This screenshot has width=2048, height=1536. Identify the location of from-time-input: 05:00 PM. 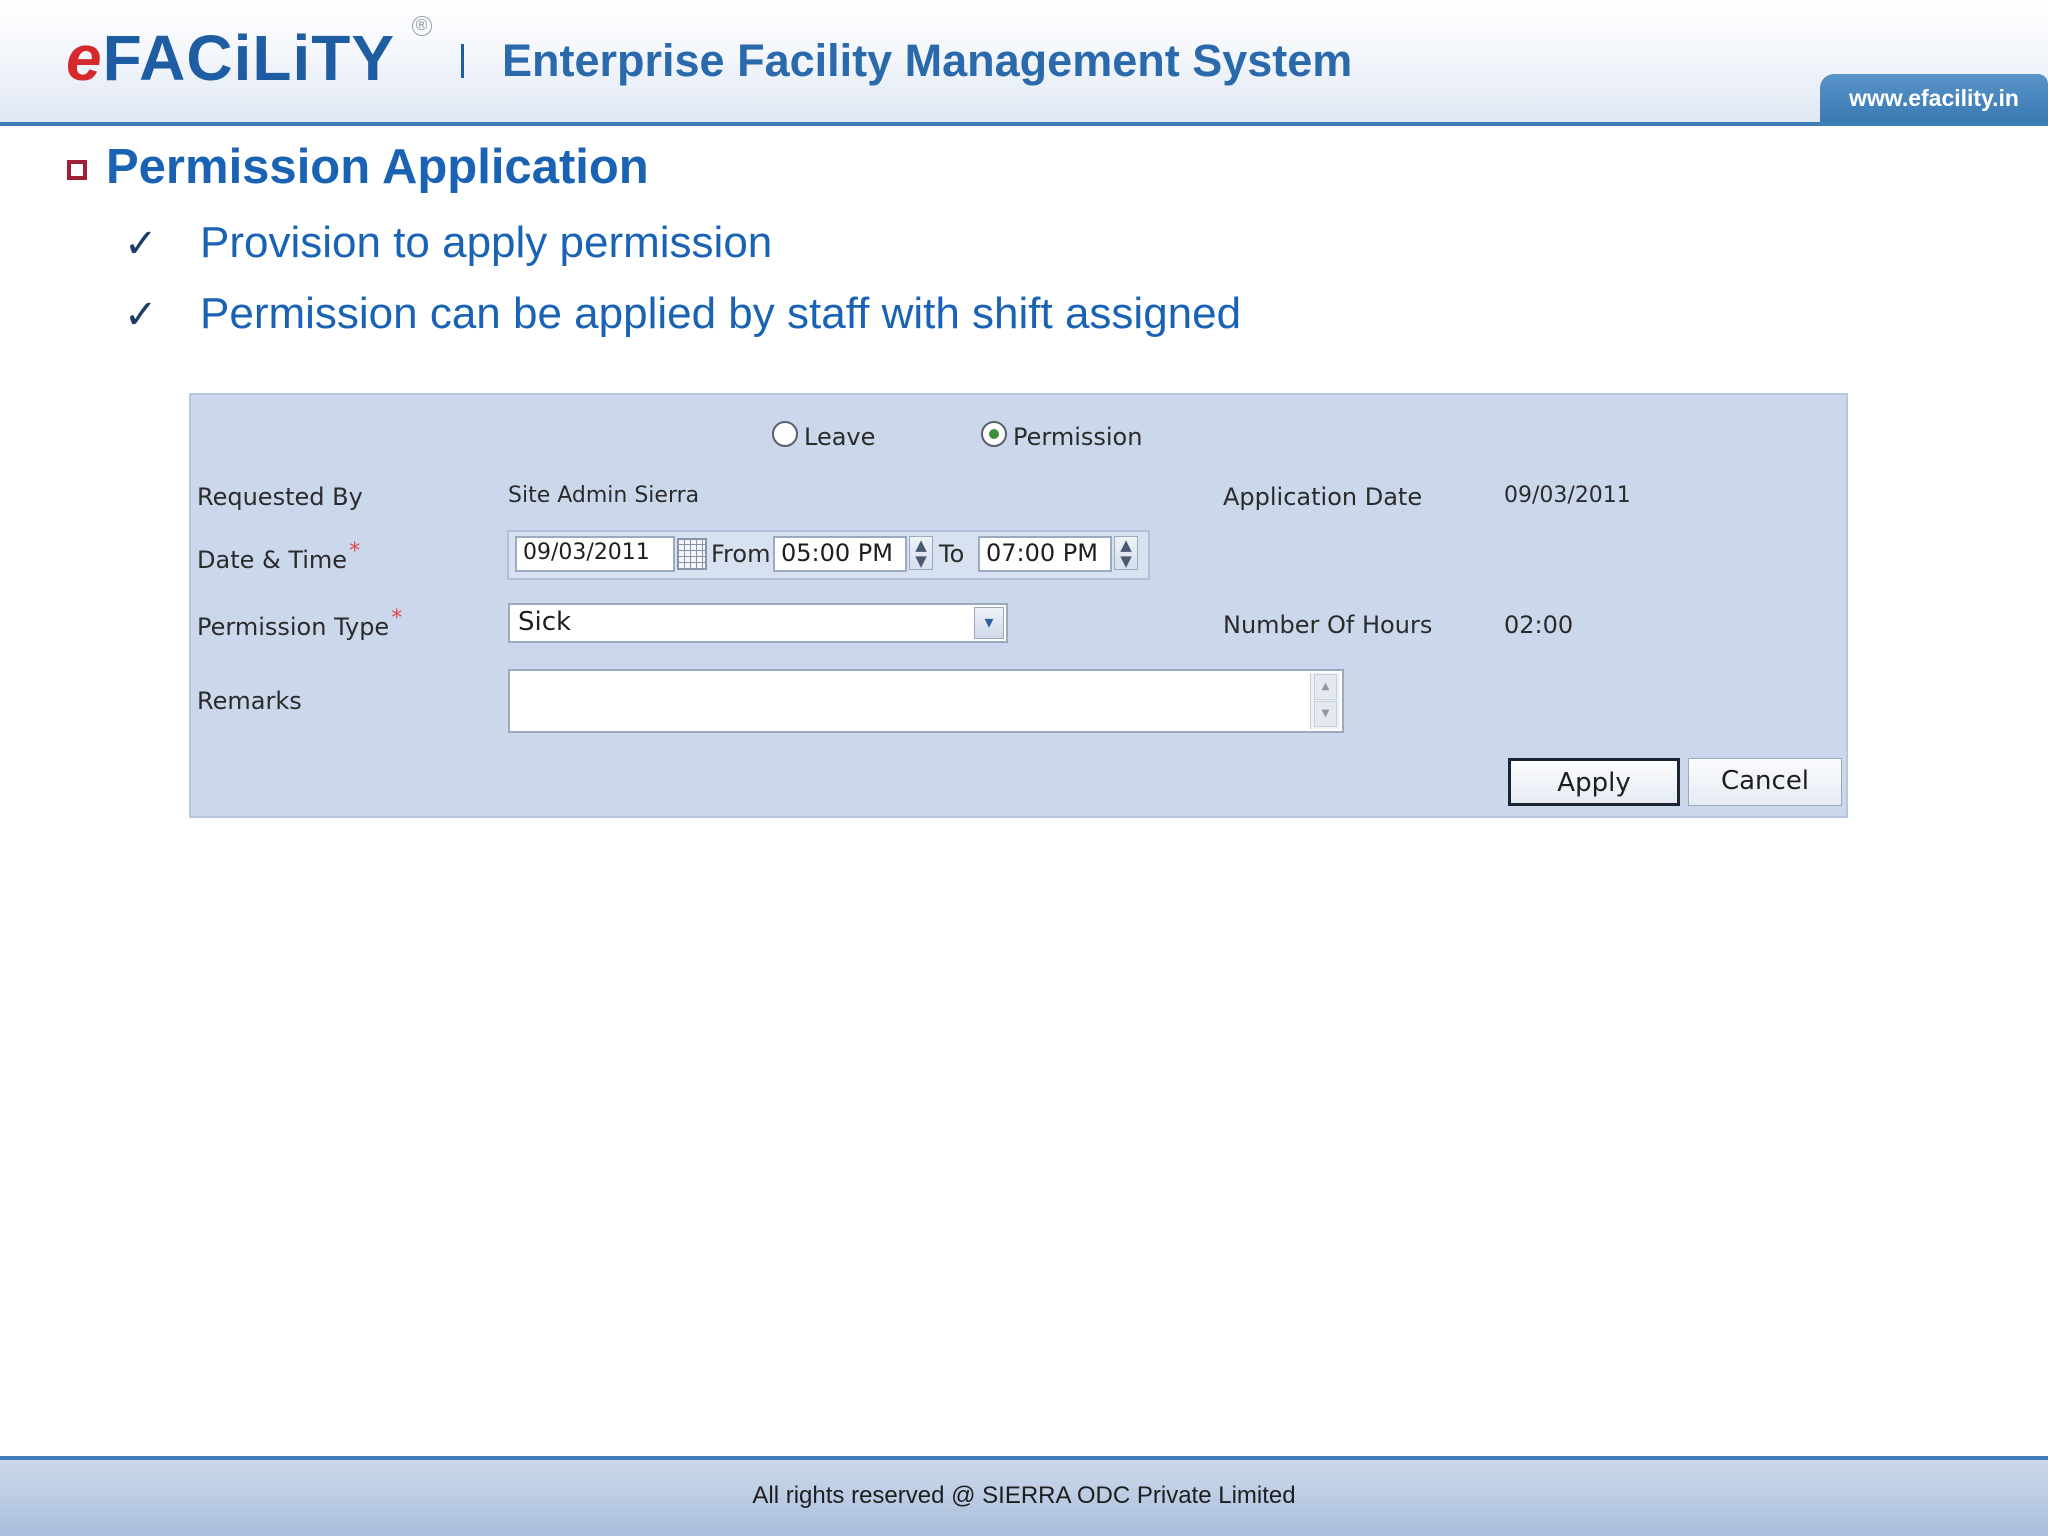
(840, 554).